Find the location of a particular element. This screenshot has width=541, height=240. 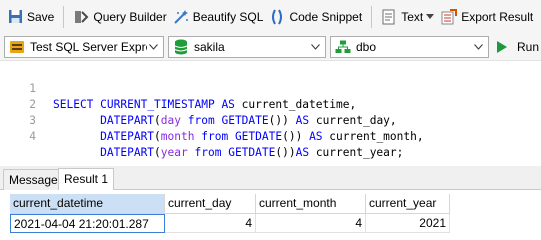

text-icon is located at coordinates (389, 17).